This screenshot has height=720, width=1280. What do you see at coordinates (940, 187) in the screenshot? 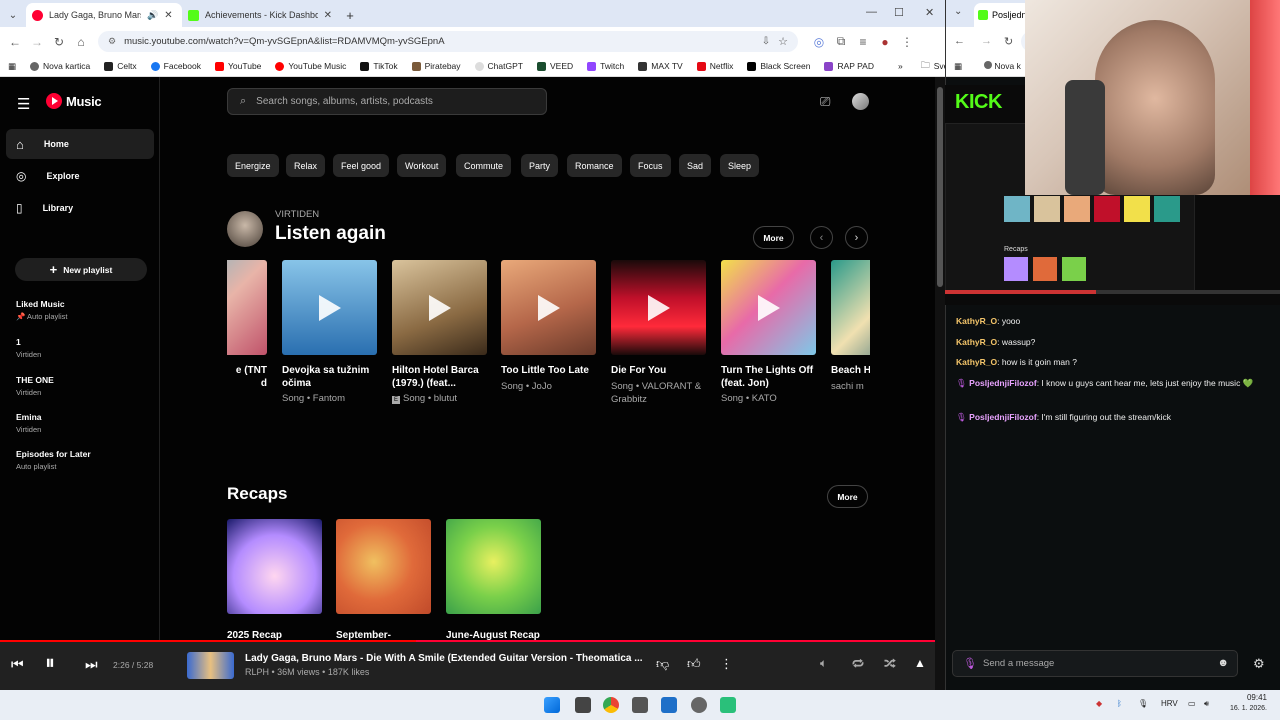
I see `scrollbar-thumb` at bounding box center [940, 187].